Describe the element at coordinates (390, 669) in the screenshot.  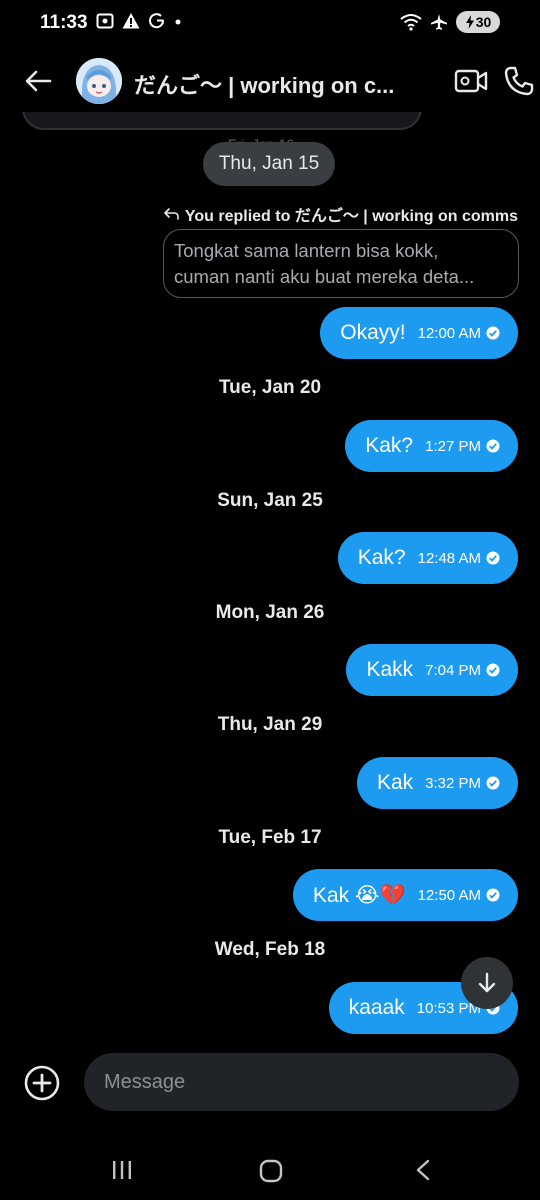
I see `message-text: Kakk` at that location.